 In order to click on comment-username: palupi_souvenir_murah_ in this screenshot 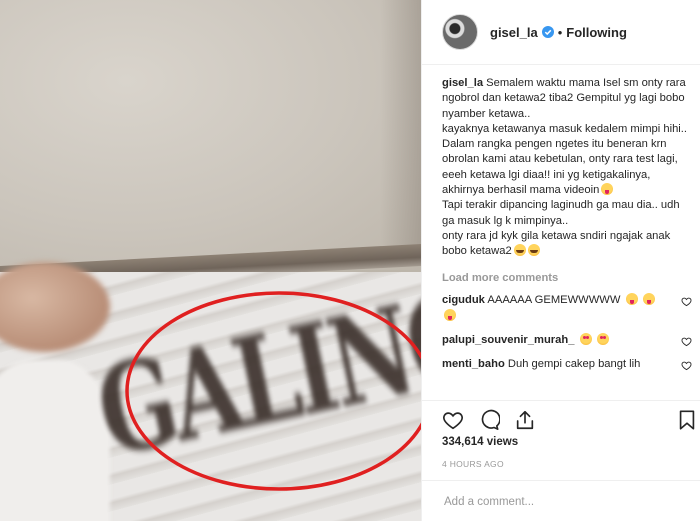, I will do `click(508, 340)`.